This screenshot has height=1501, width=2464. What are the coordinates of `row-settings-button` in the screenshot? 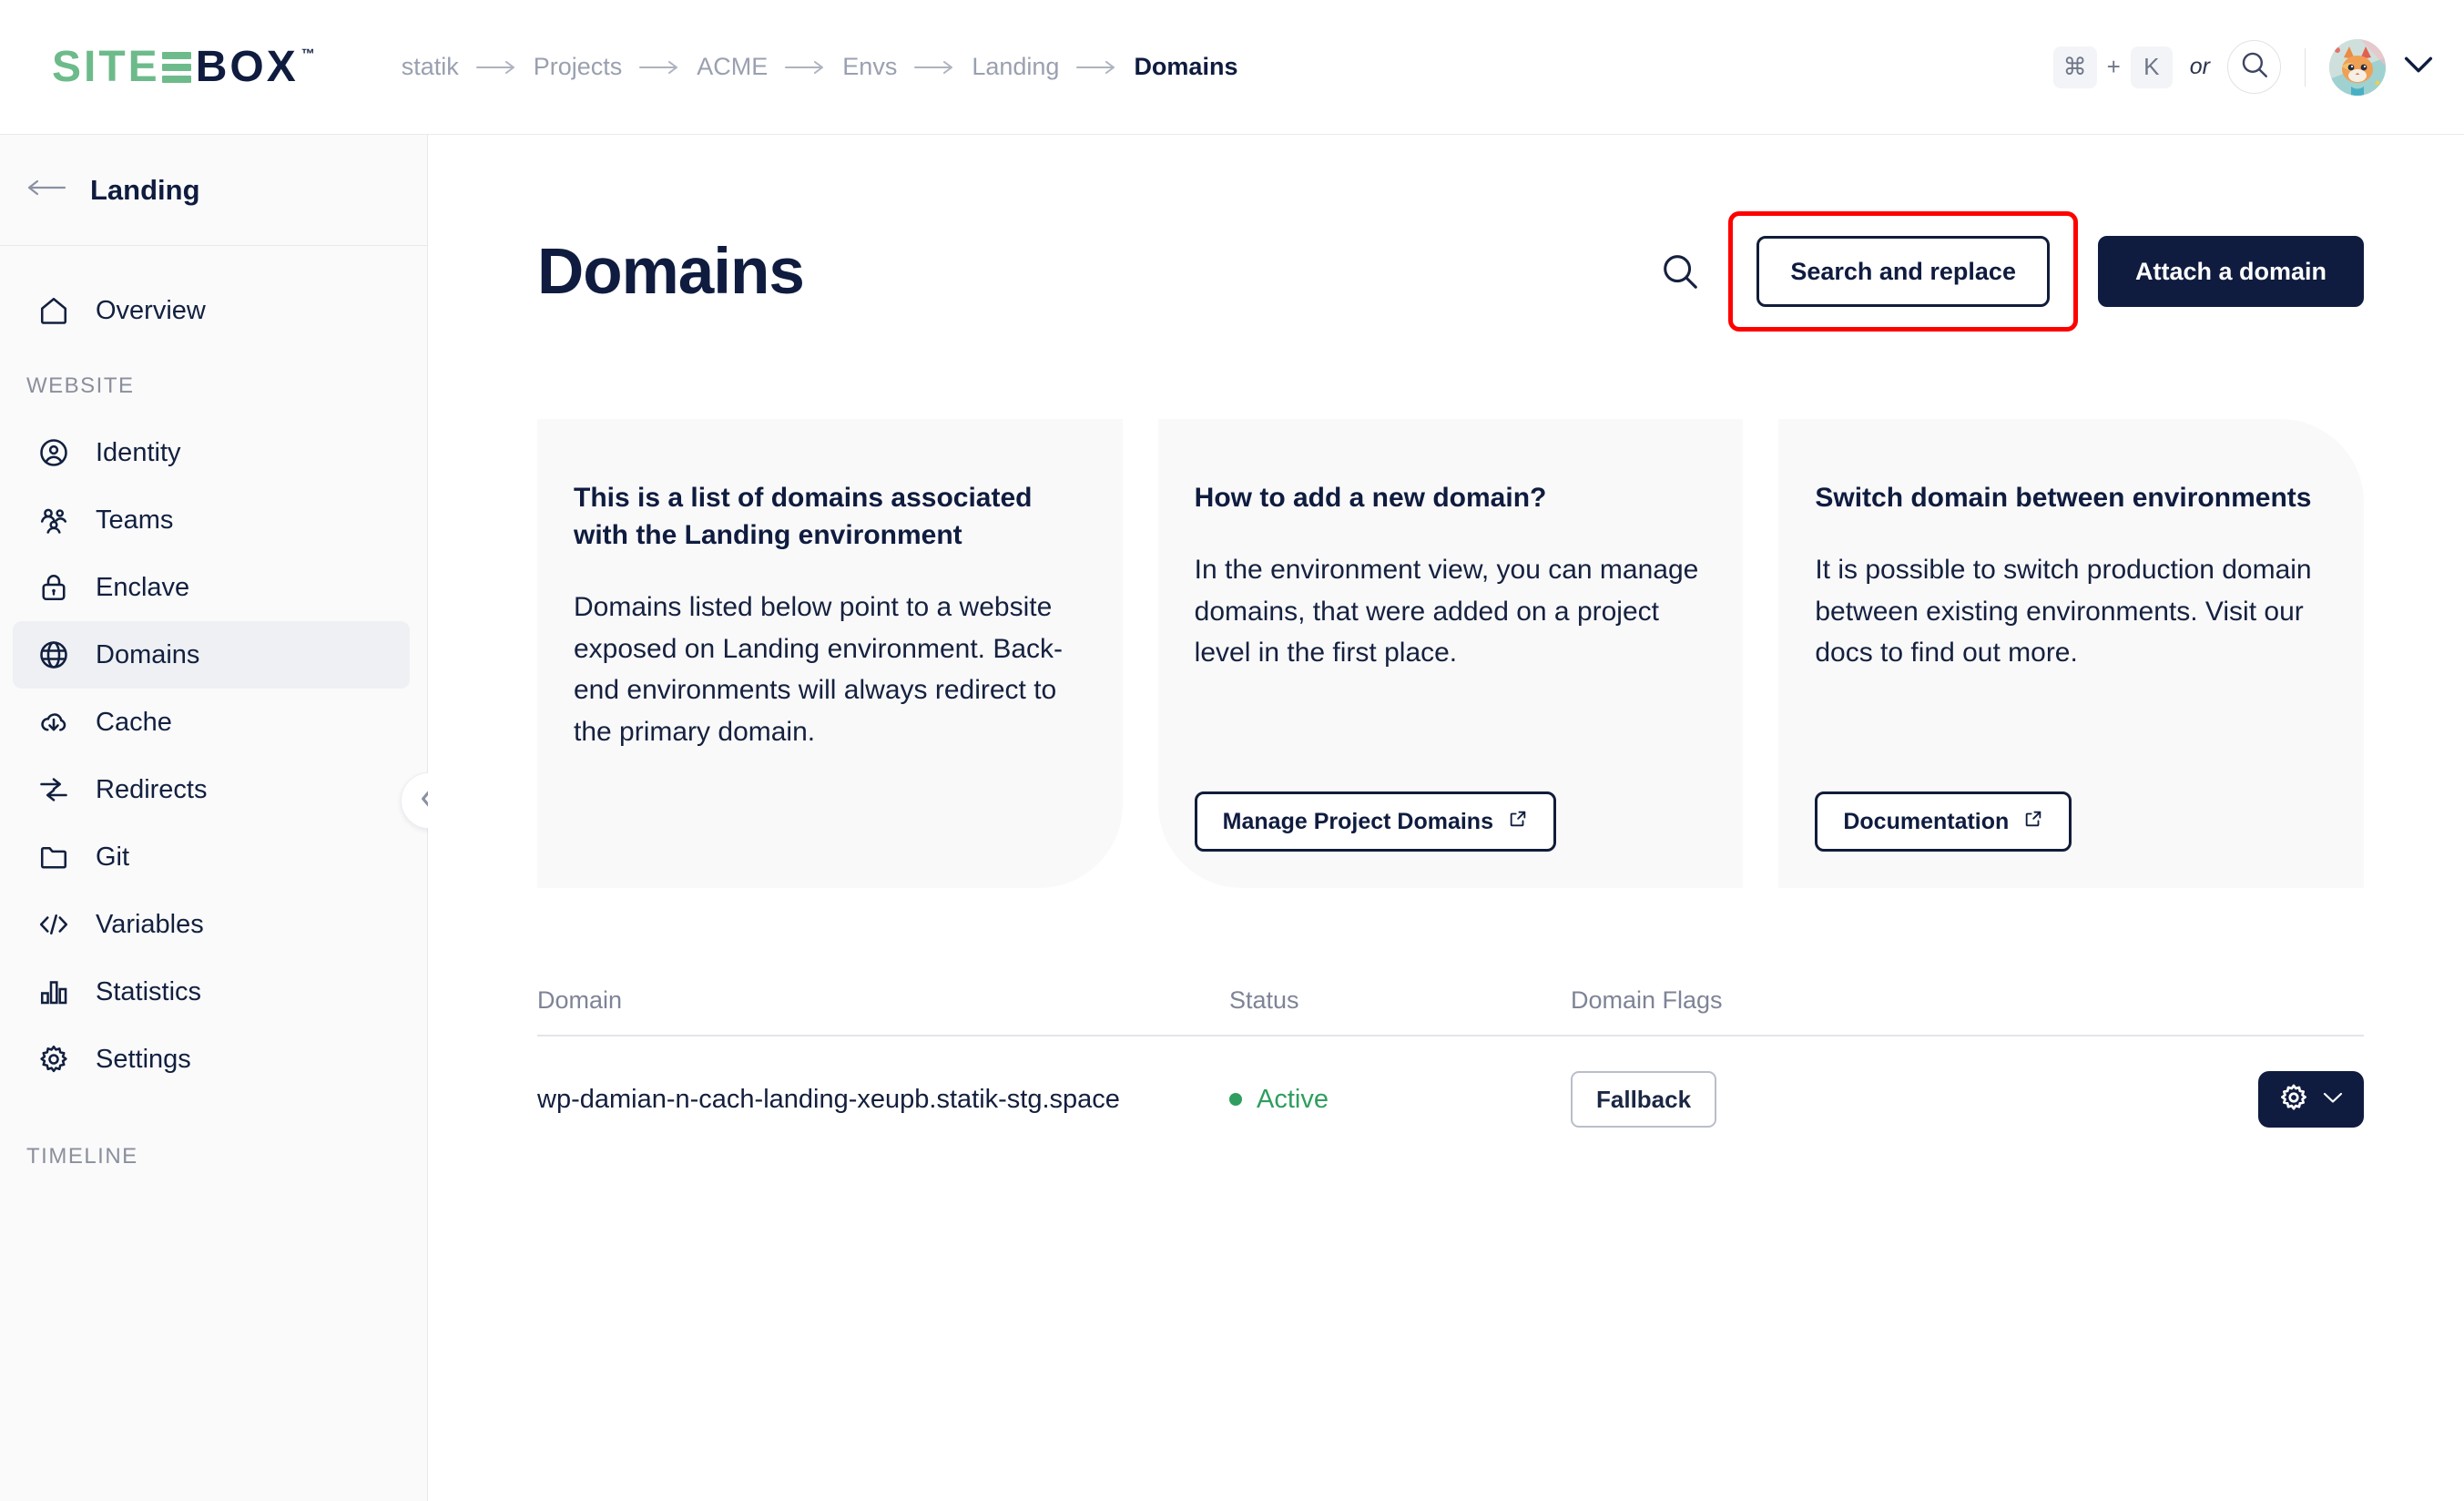 It's located at (2311, 1099).